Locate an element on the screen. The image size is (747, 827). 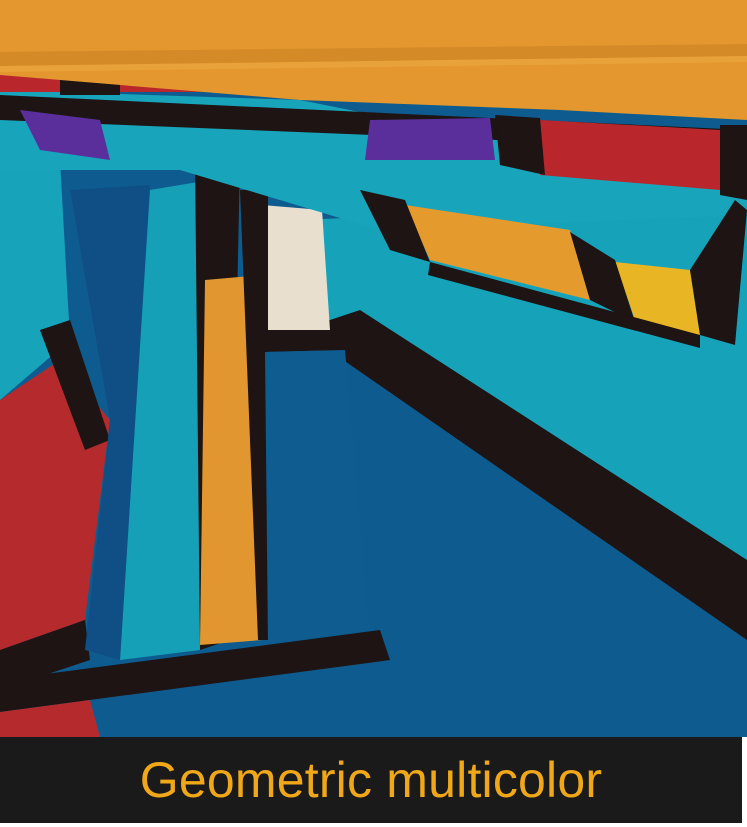
fabric-purple-mid is located at coordinates (430, 139).